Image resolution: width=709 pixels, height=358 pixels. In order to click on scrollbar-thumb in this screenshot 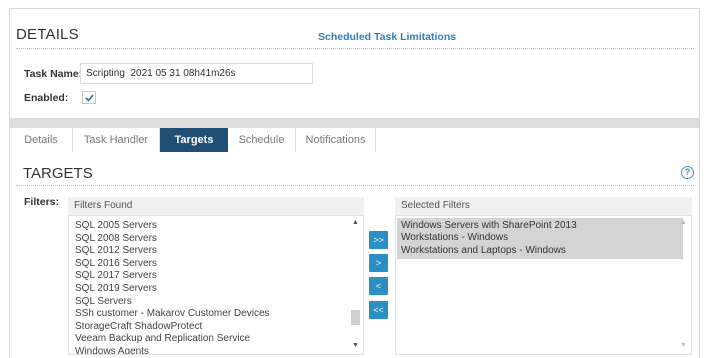, I will do `click(355, 317)`.